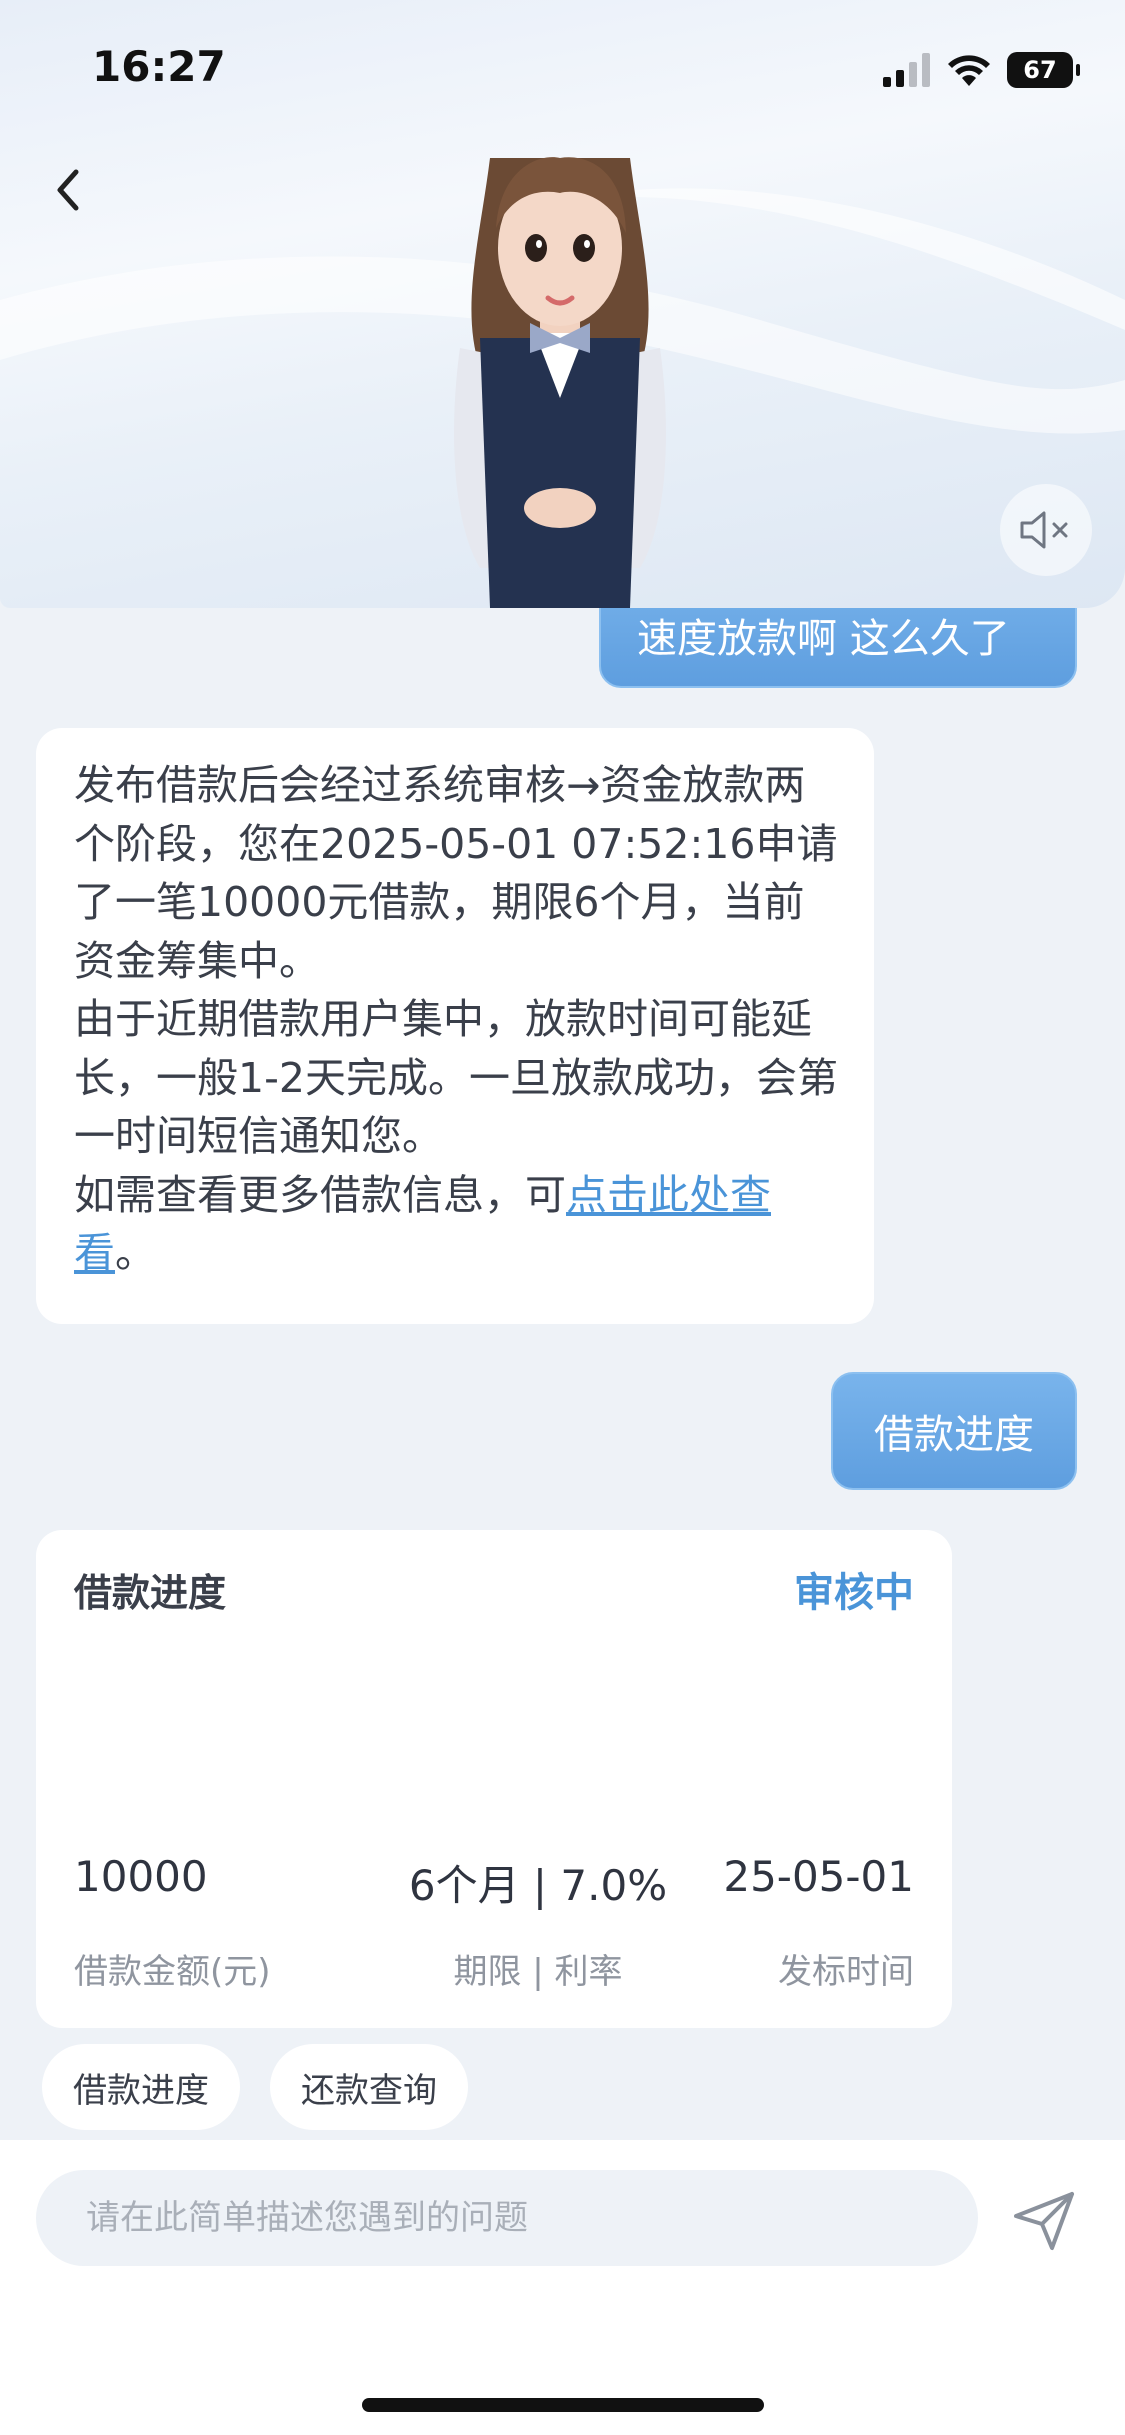  What do you see at coordinates (560, 382) in the screenshot?
I see `assistant-avatar` at bounding box center [560, 382].